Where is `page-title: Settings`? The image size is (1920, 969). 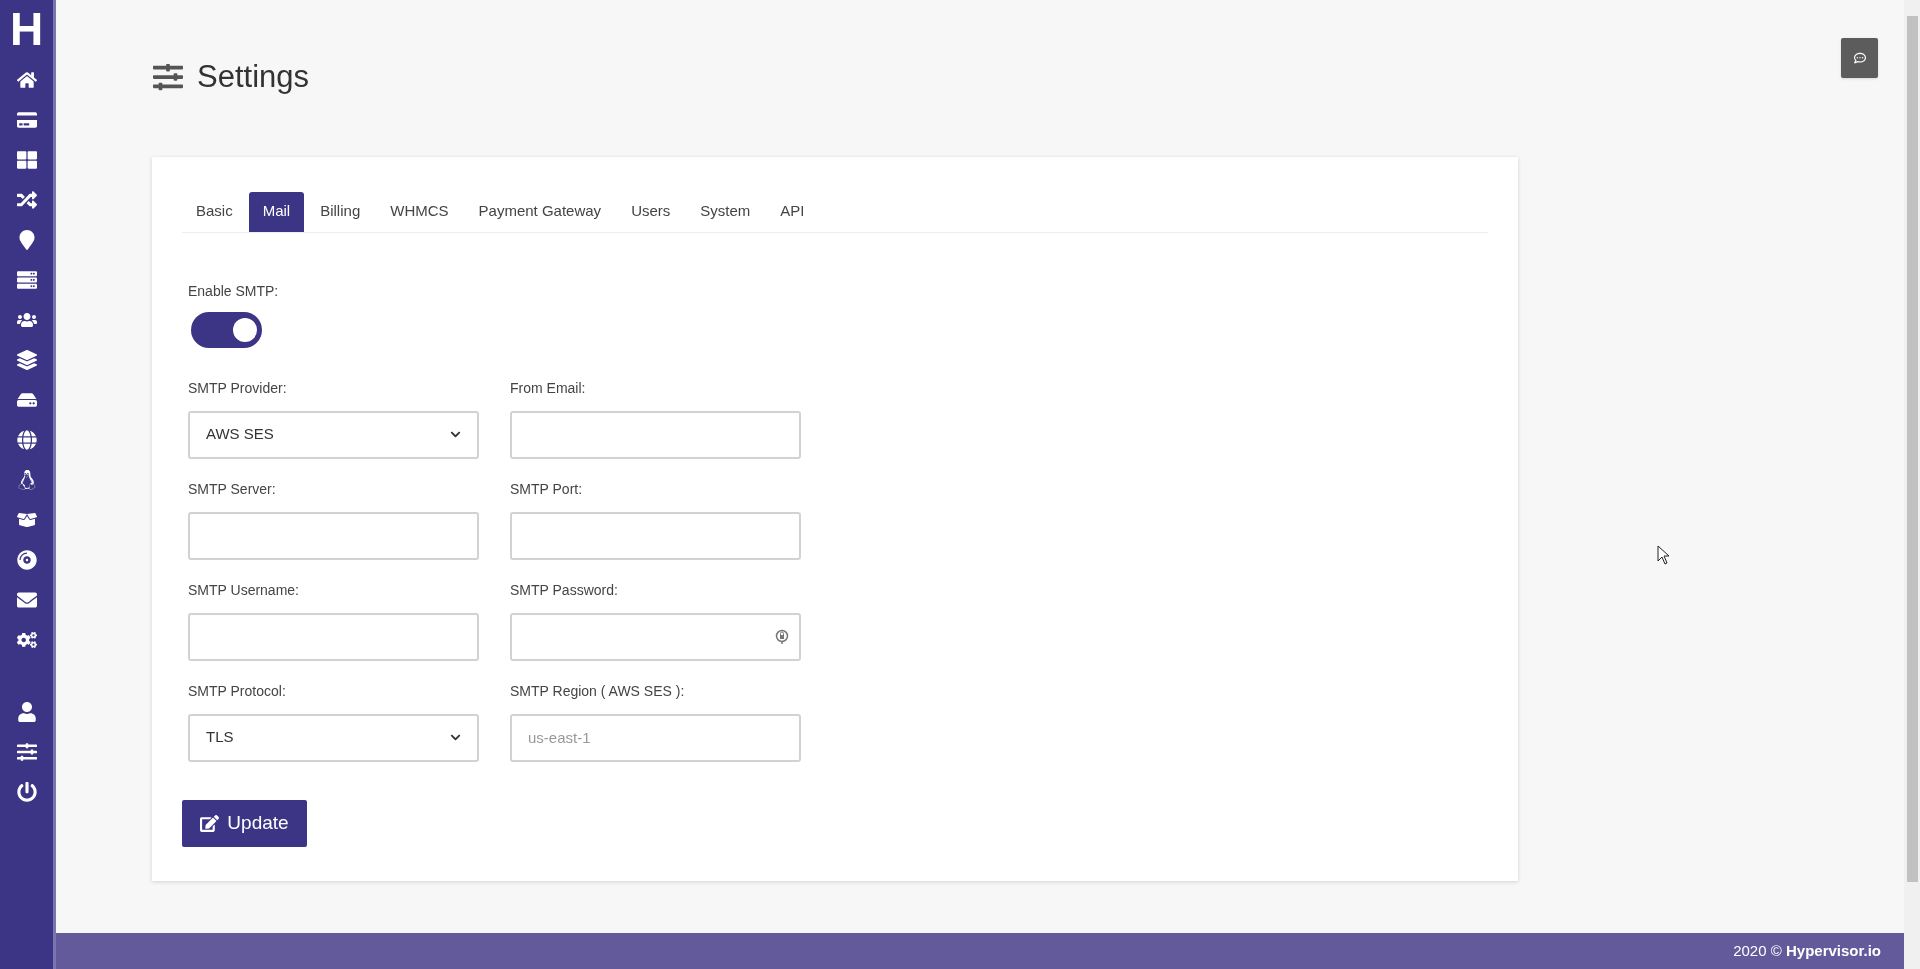
page-title: Settings is located at coordinates (253, 77).